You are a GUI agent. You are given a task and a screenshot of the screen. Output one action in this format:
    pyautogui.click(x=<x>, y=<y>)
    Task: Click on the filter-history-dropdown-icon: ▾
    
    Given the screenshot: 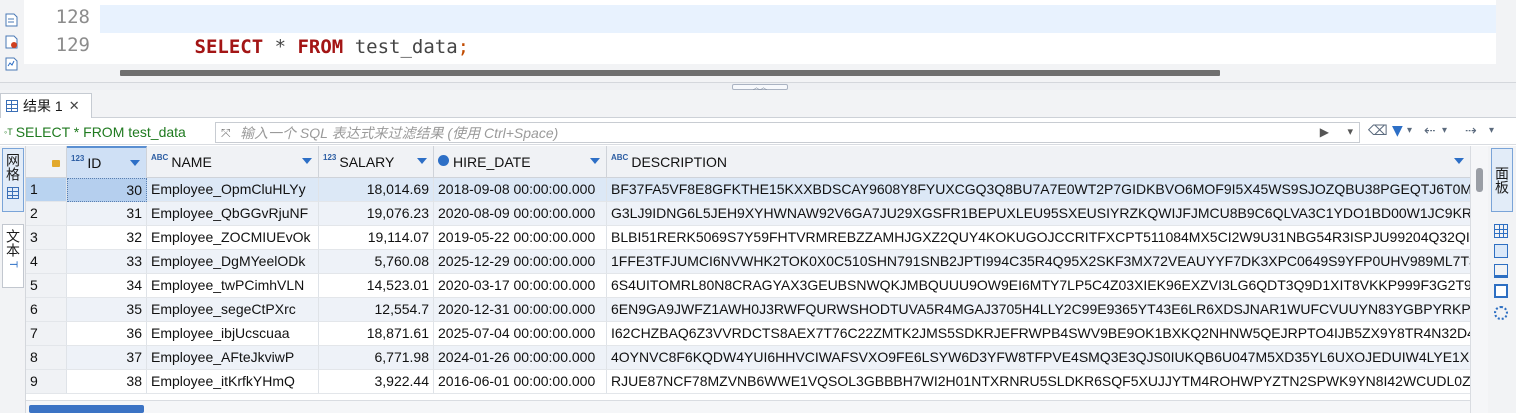 What is the action you would take?
    pyautogui.click(x=1350, y=131)
    